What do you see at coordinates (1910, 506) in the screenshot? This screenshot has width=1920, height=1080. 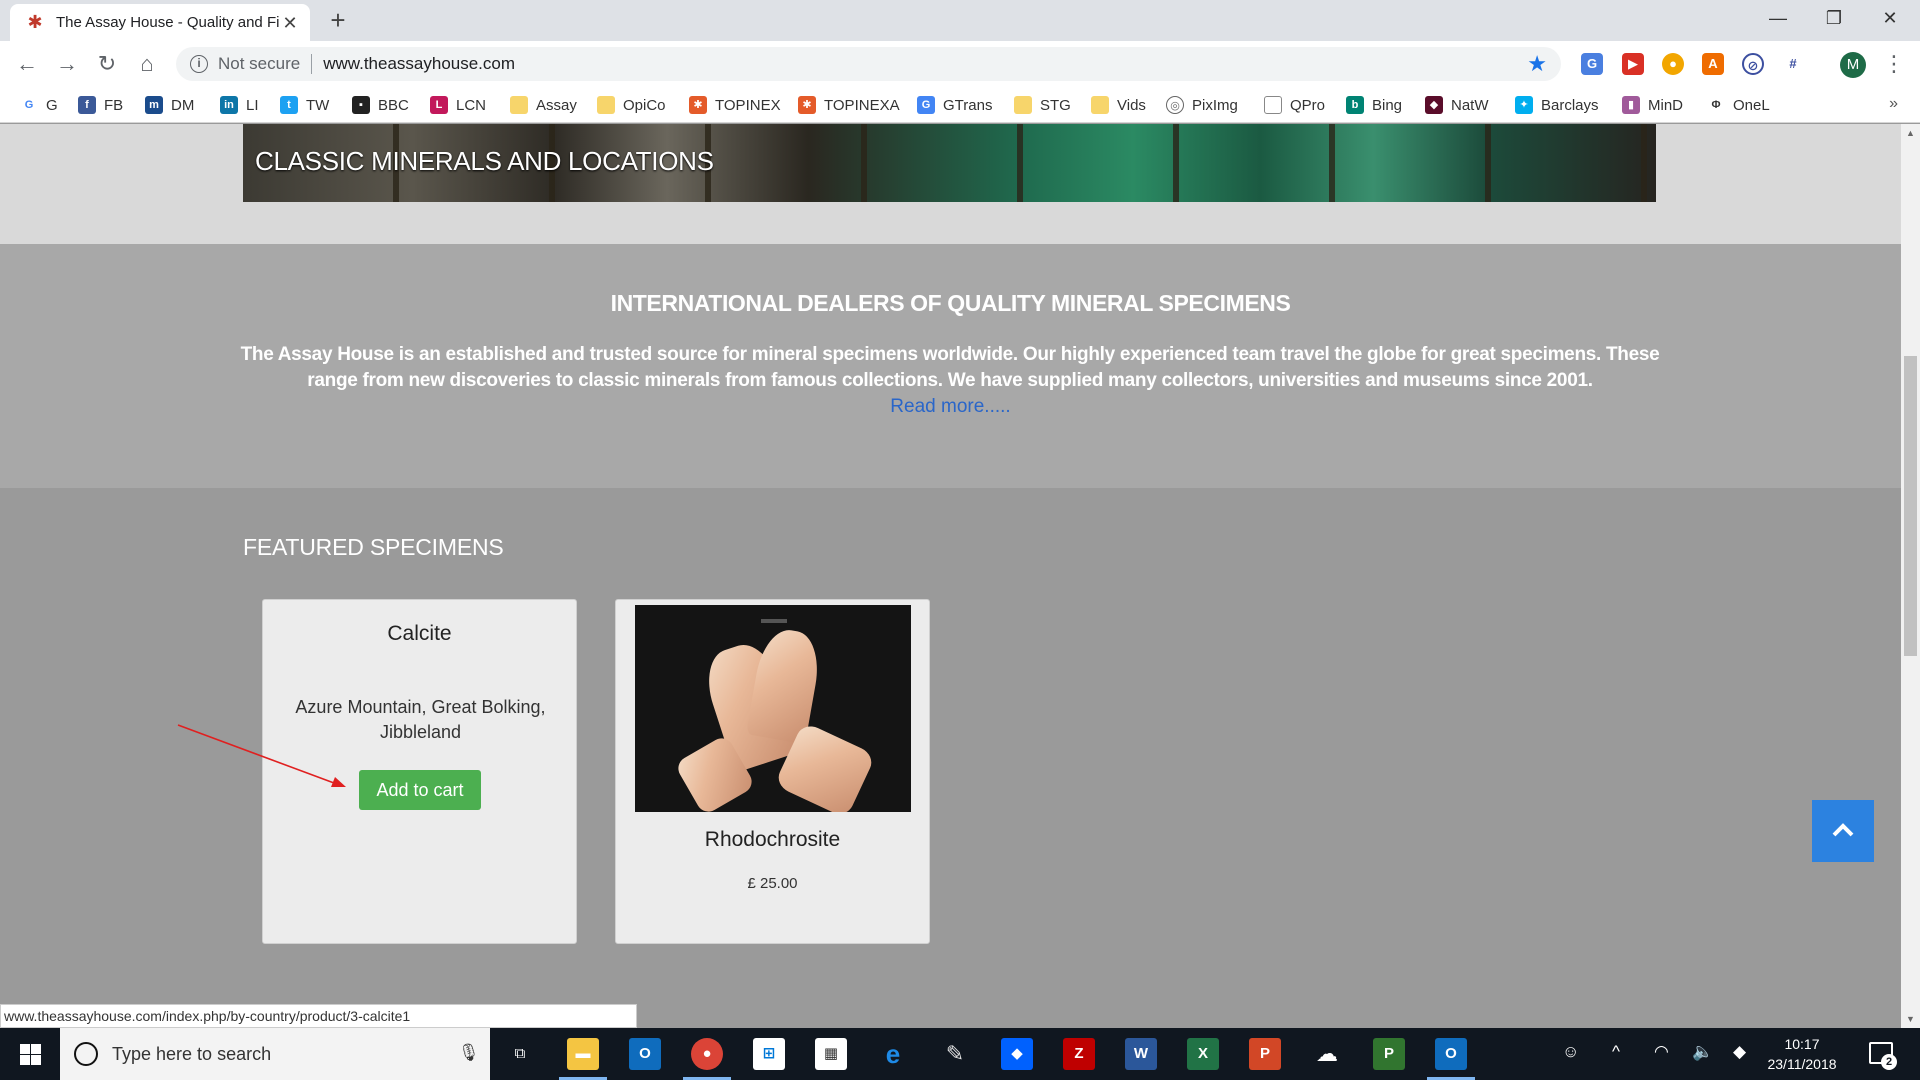 I see `scroll-thumb` at bounding box center [1910, 506].